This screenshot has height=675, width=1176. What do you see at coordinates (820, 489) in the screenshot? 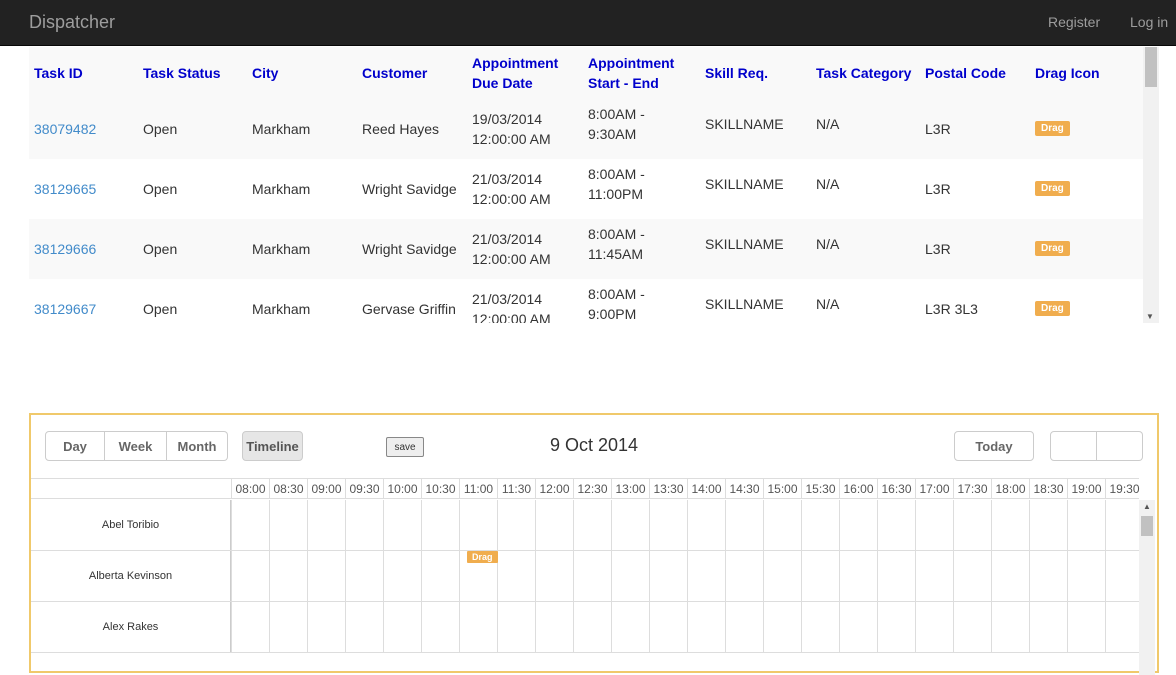
I see `time-slot-header: 15:30` at bounding box center [820, 489].